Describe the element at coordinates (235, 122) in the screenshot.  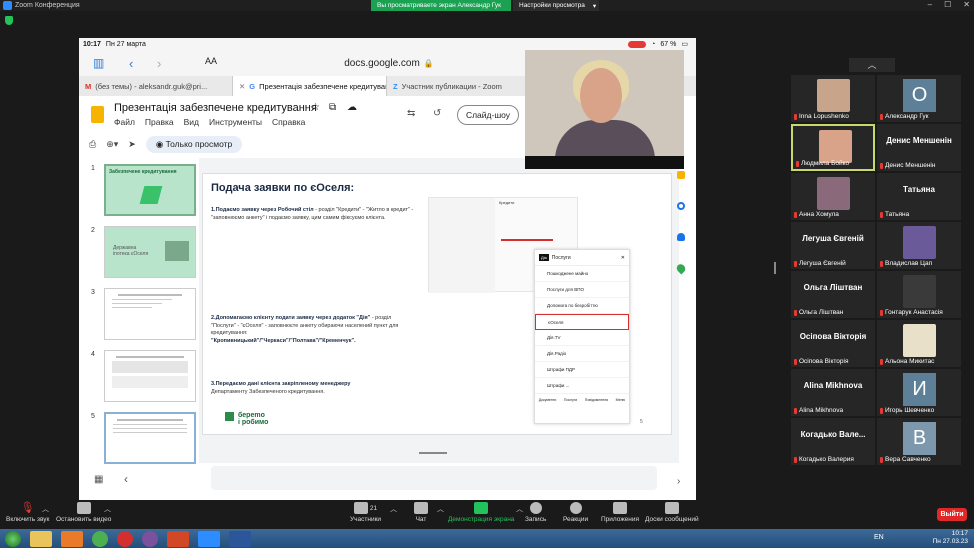
I see `menu-tools: Инструменты` at that location.